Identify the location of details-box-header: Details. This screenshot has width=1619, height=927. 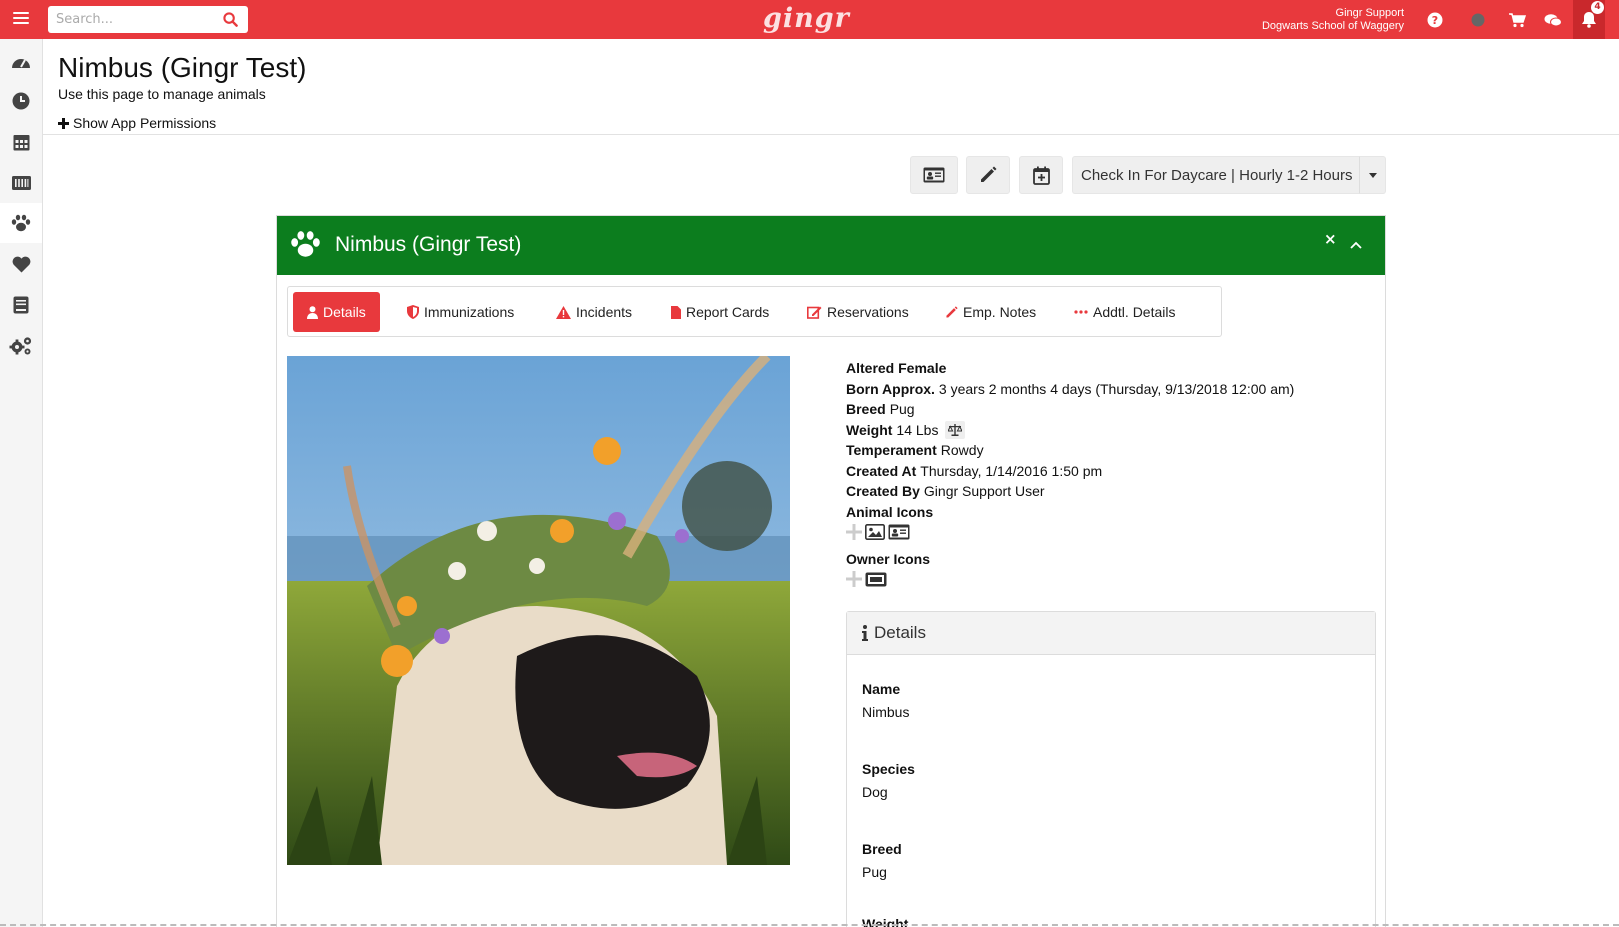
(1111, 633).